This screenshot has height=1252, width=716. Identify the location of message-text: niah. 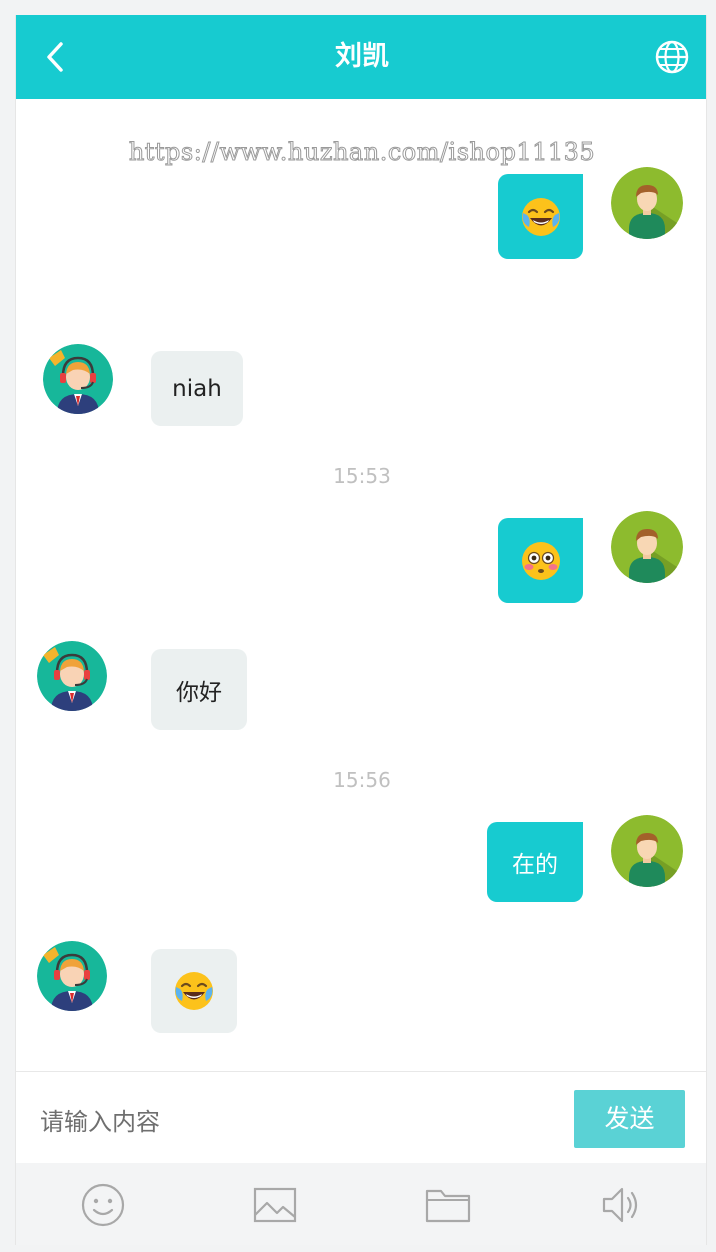
(197, 388).